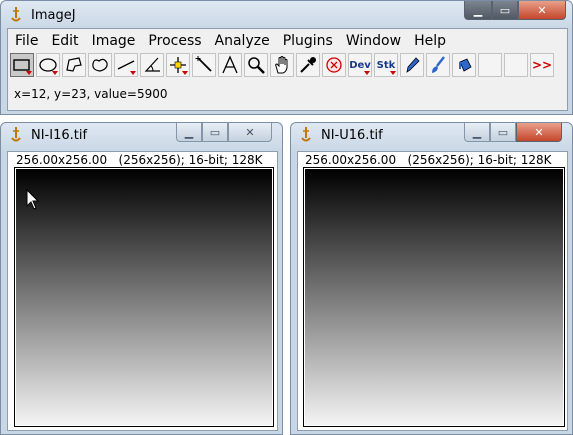 The image size is (573, 435). I want to click on stk-label: Stk, so click(386, 65).